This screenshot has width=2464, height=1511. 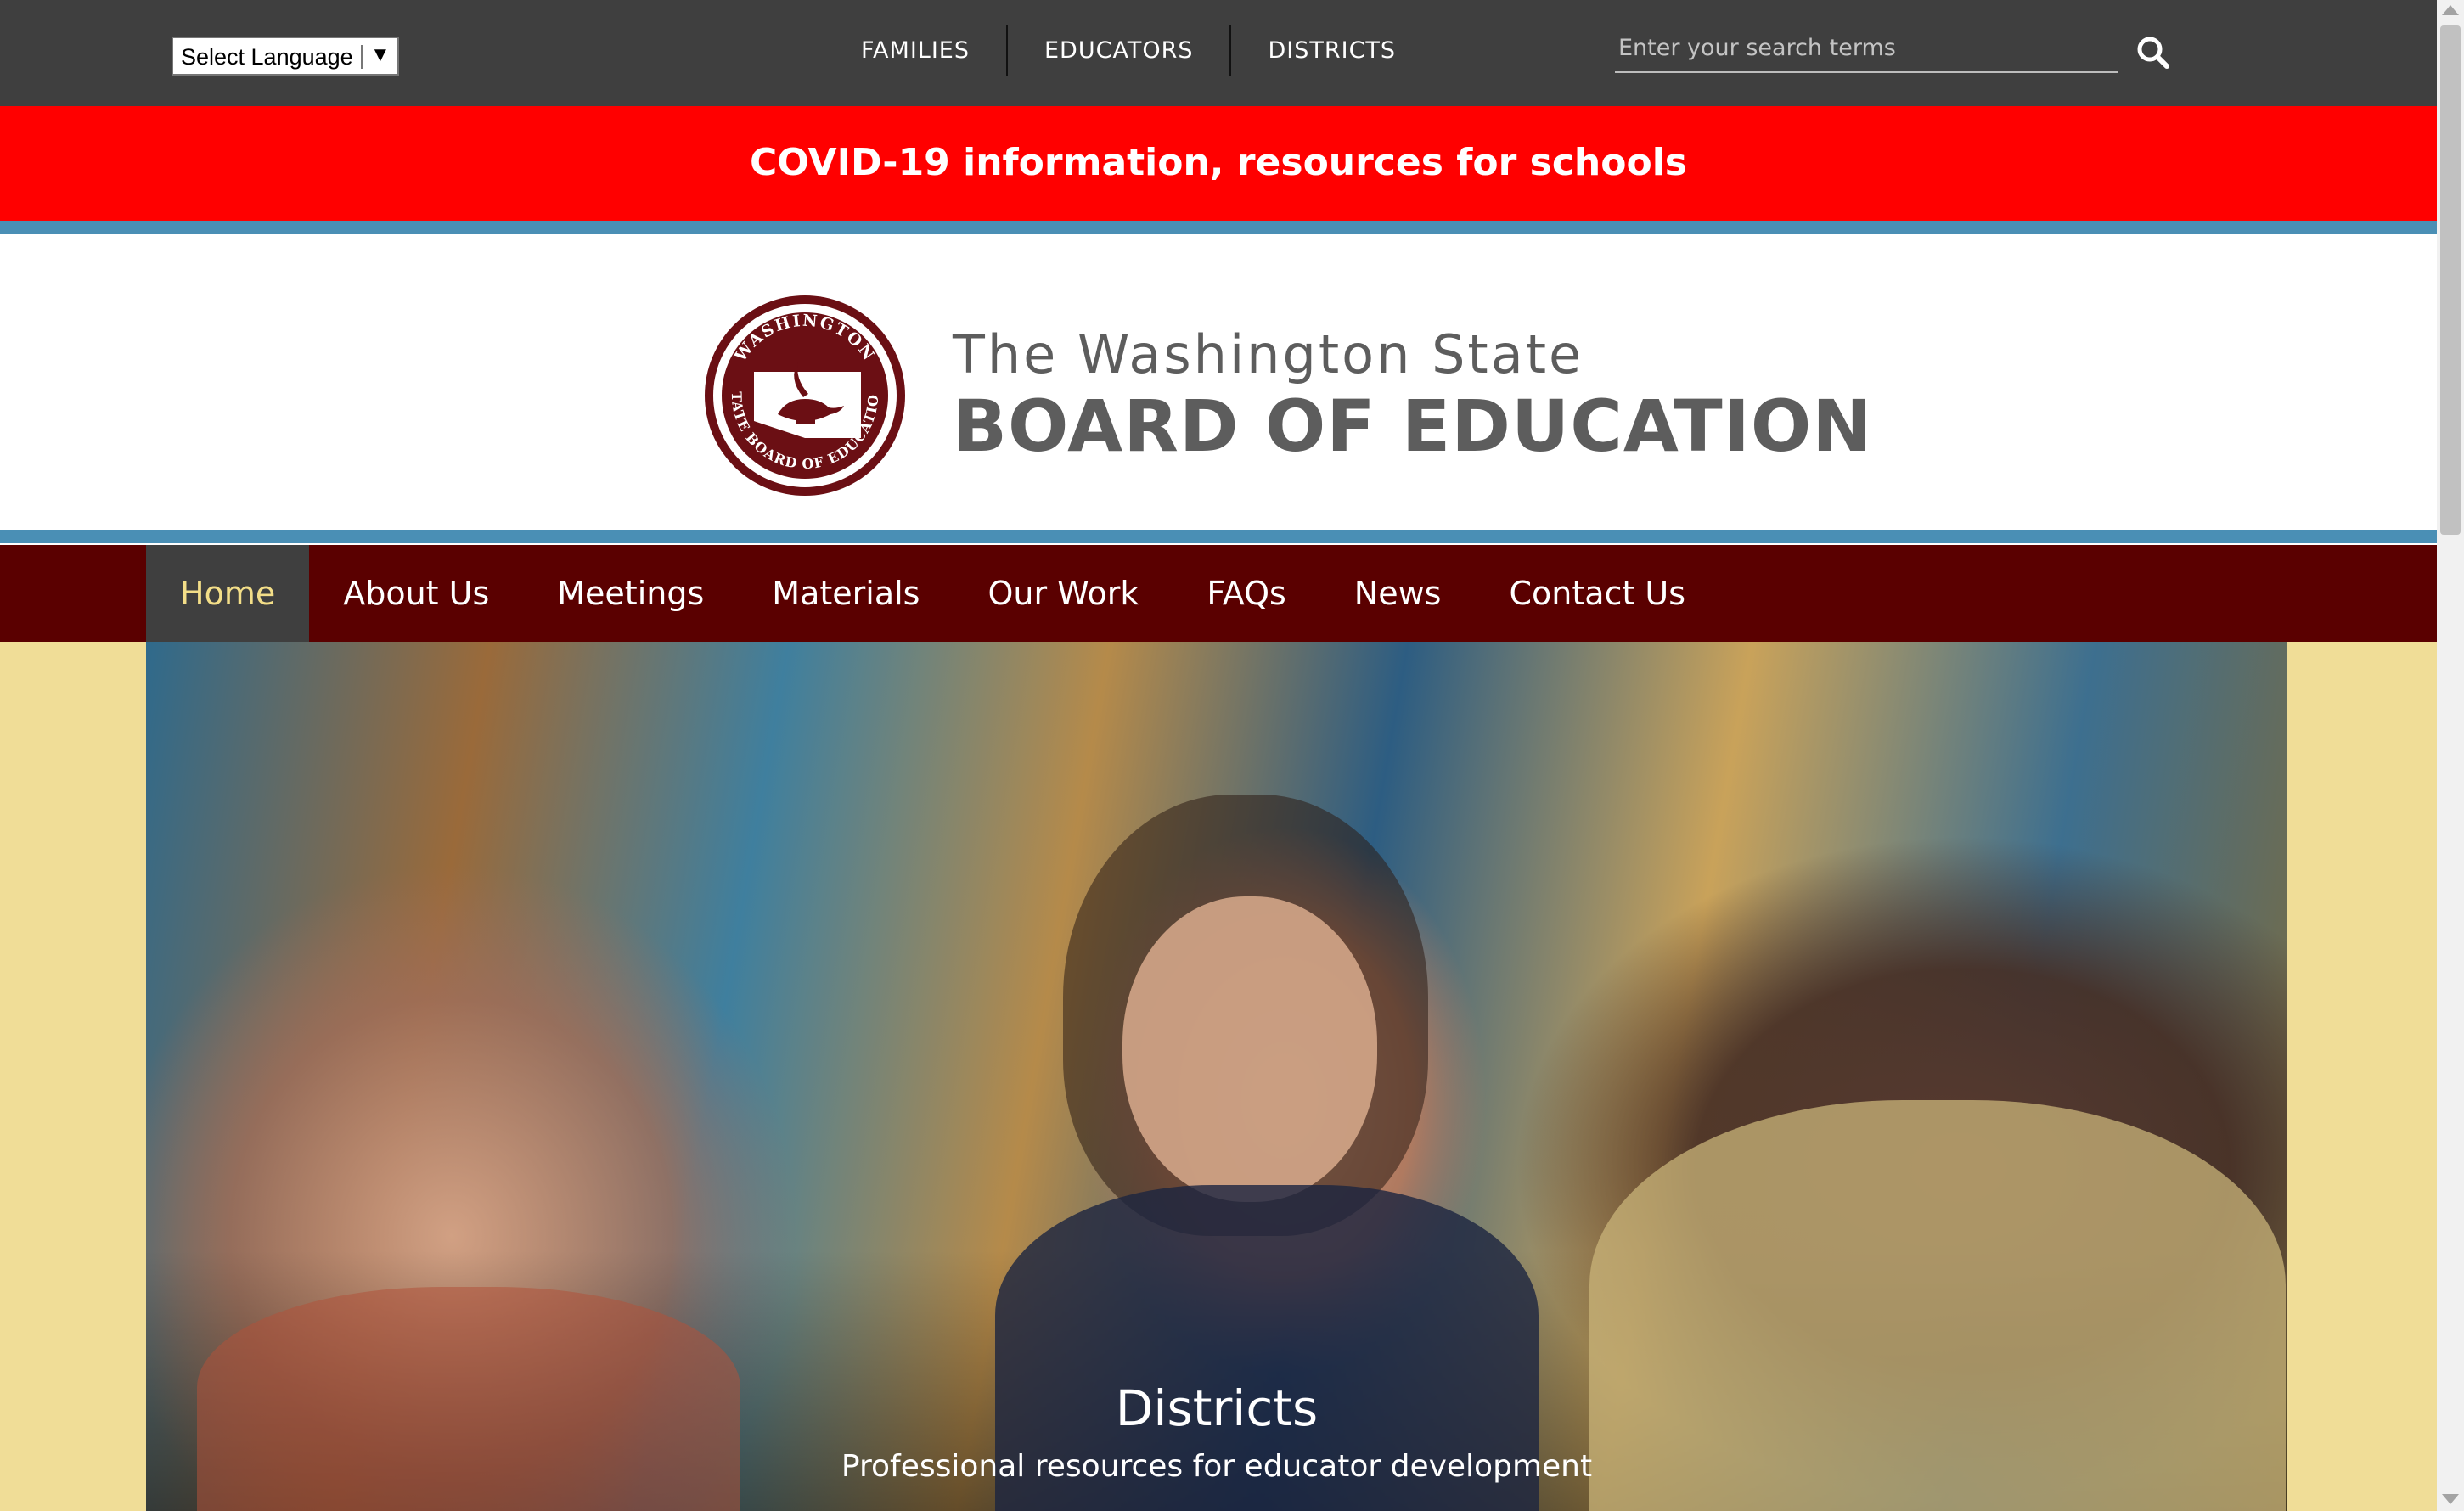 What do you see at coordinates (228, 593) in the screenshot?
I see `nav-item-home: Home` at bounding box center [228, 593].